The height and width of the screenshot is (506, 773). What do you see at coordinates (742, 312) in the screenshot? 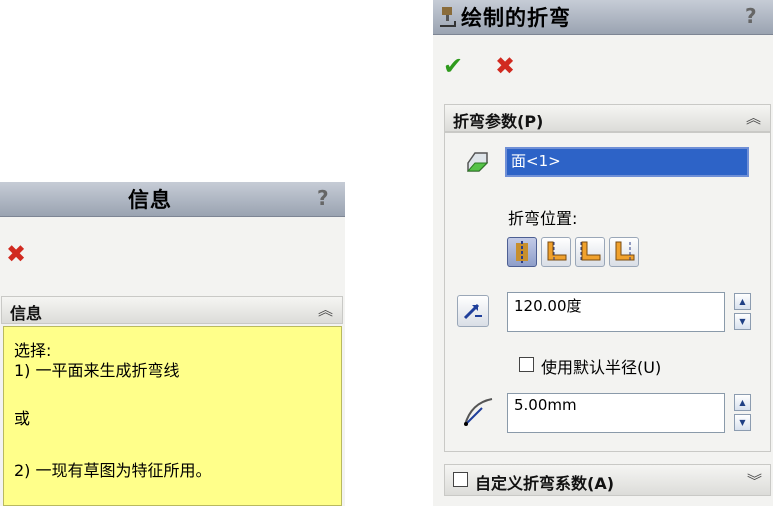
I see `angle-spinner: ▲ ▼` at bounding box center [742, 312].